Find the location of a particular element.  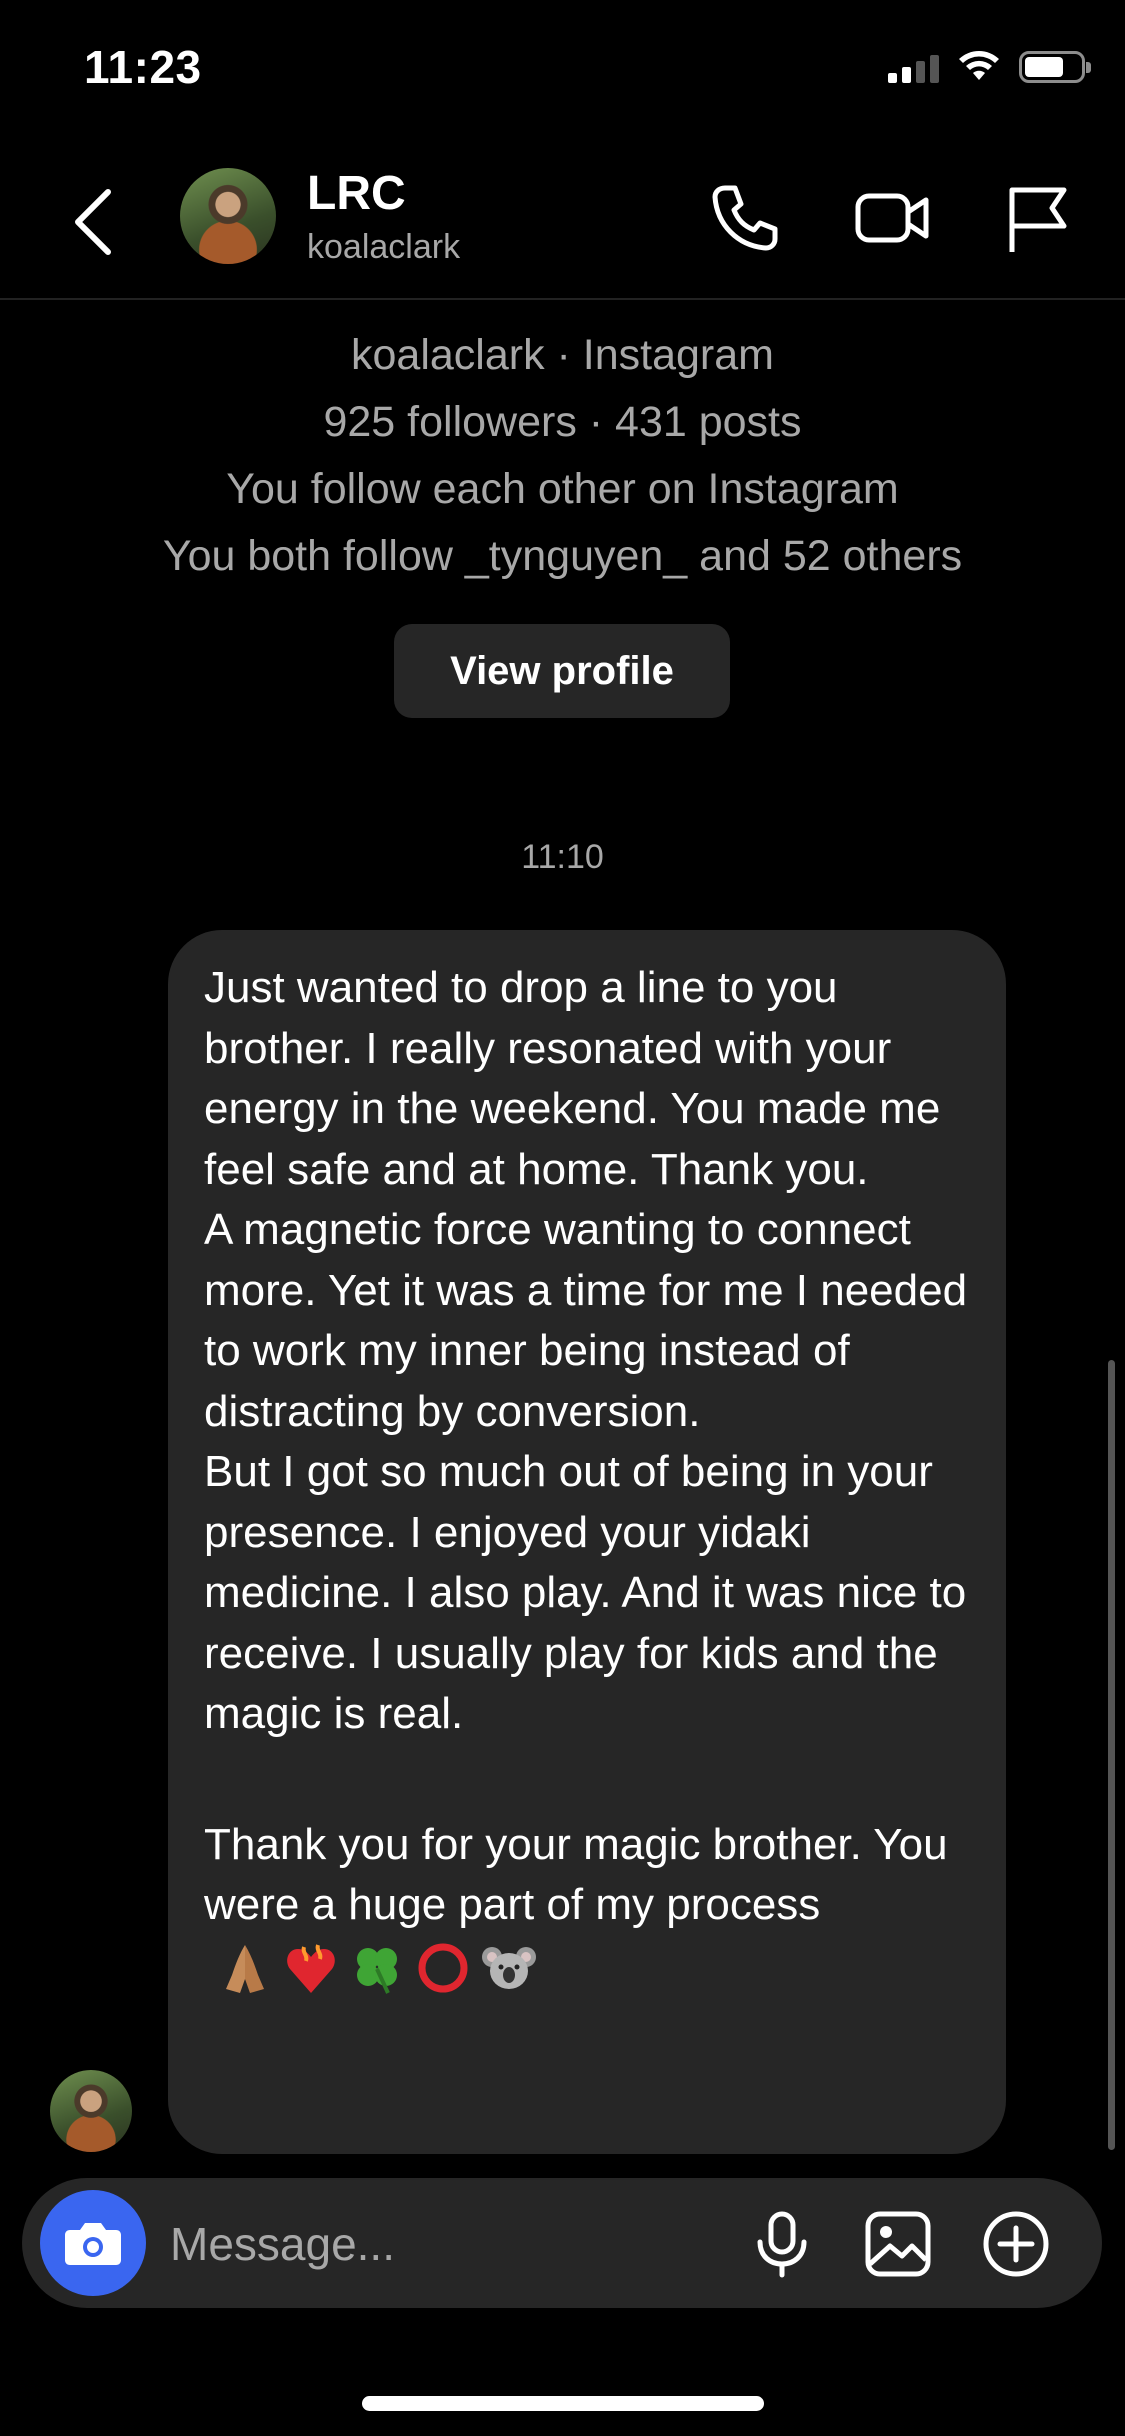

heart-on-fire-emoji is located at coordinates (311, 1968).